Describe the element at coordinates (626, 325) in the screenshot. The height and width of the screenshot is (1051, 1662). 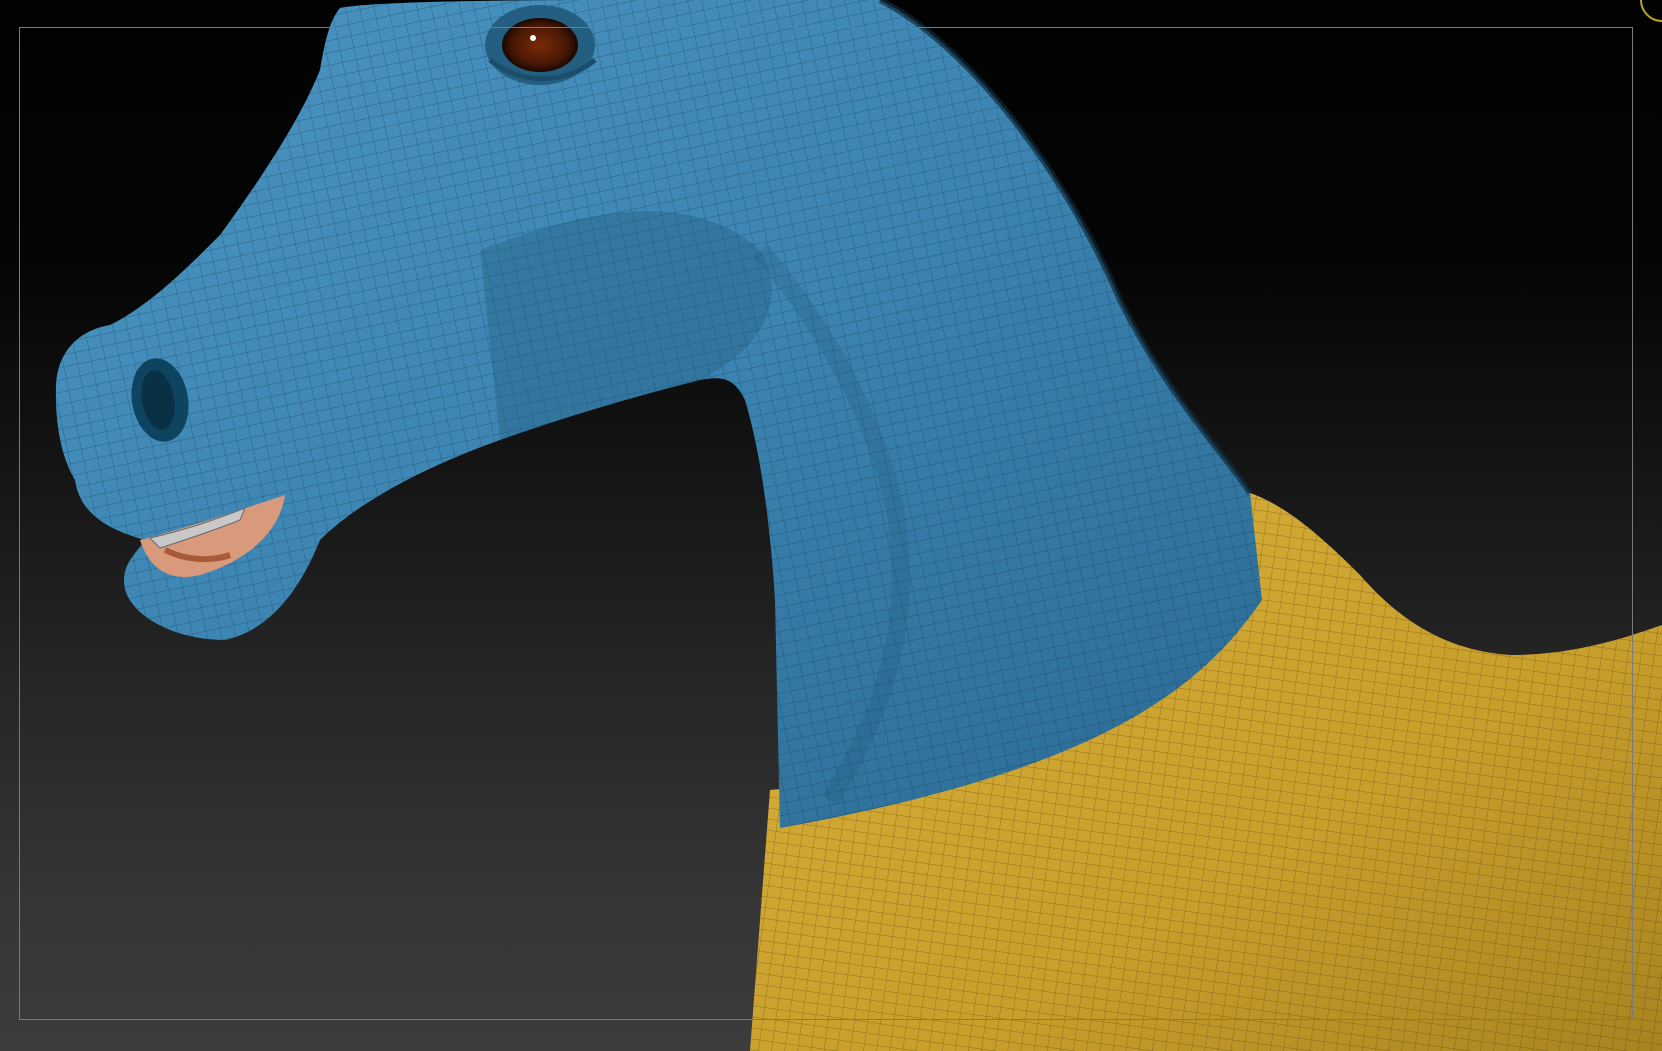
I see `horse-cheek-shade` at that location.